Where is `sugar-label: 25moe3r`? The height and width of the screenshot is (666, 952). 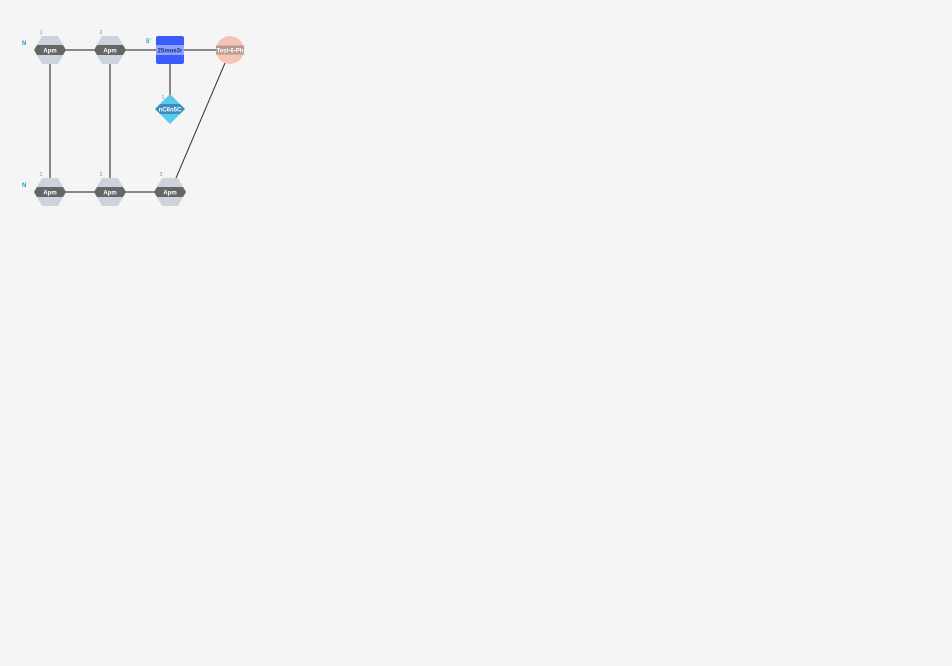 sugar-label: 25moe3r is located at coordinates (170, 52).